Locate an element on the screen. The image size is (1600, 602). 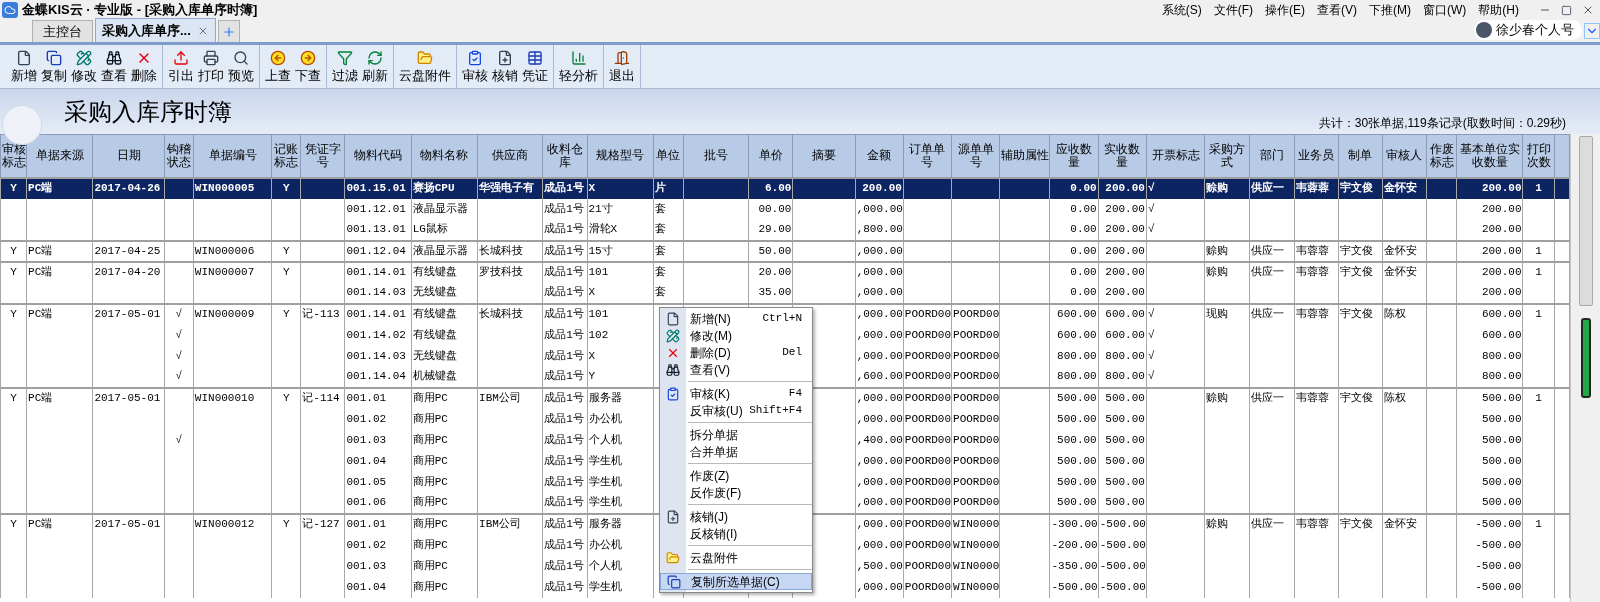
filter-icon is located at coordinates (345, 57).